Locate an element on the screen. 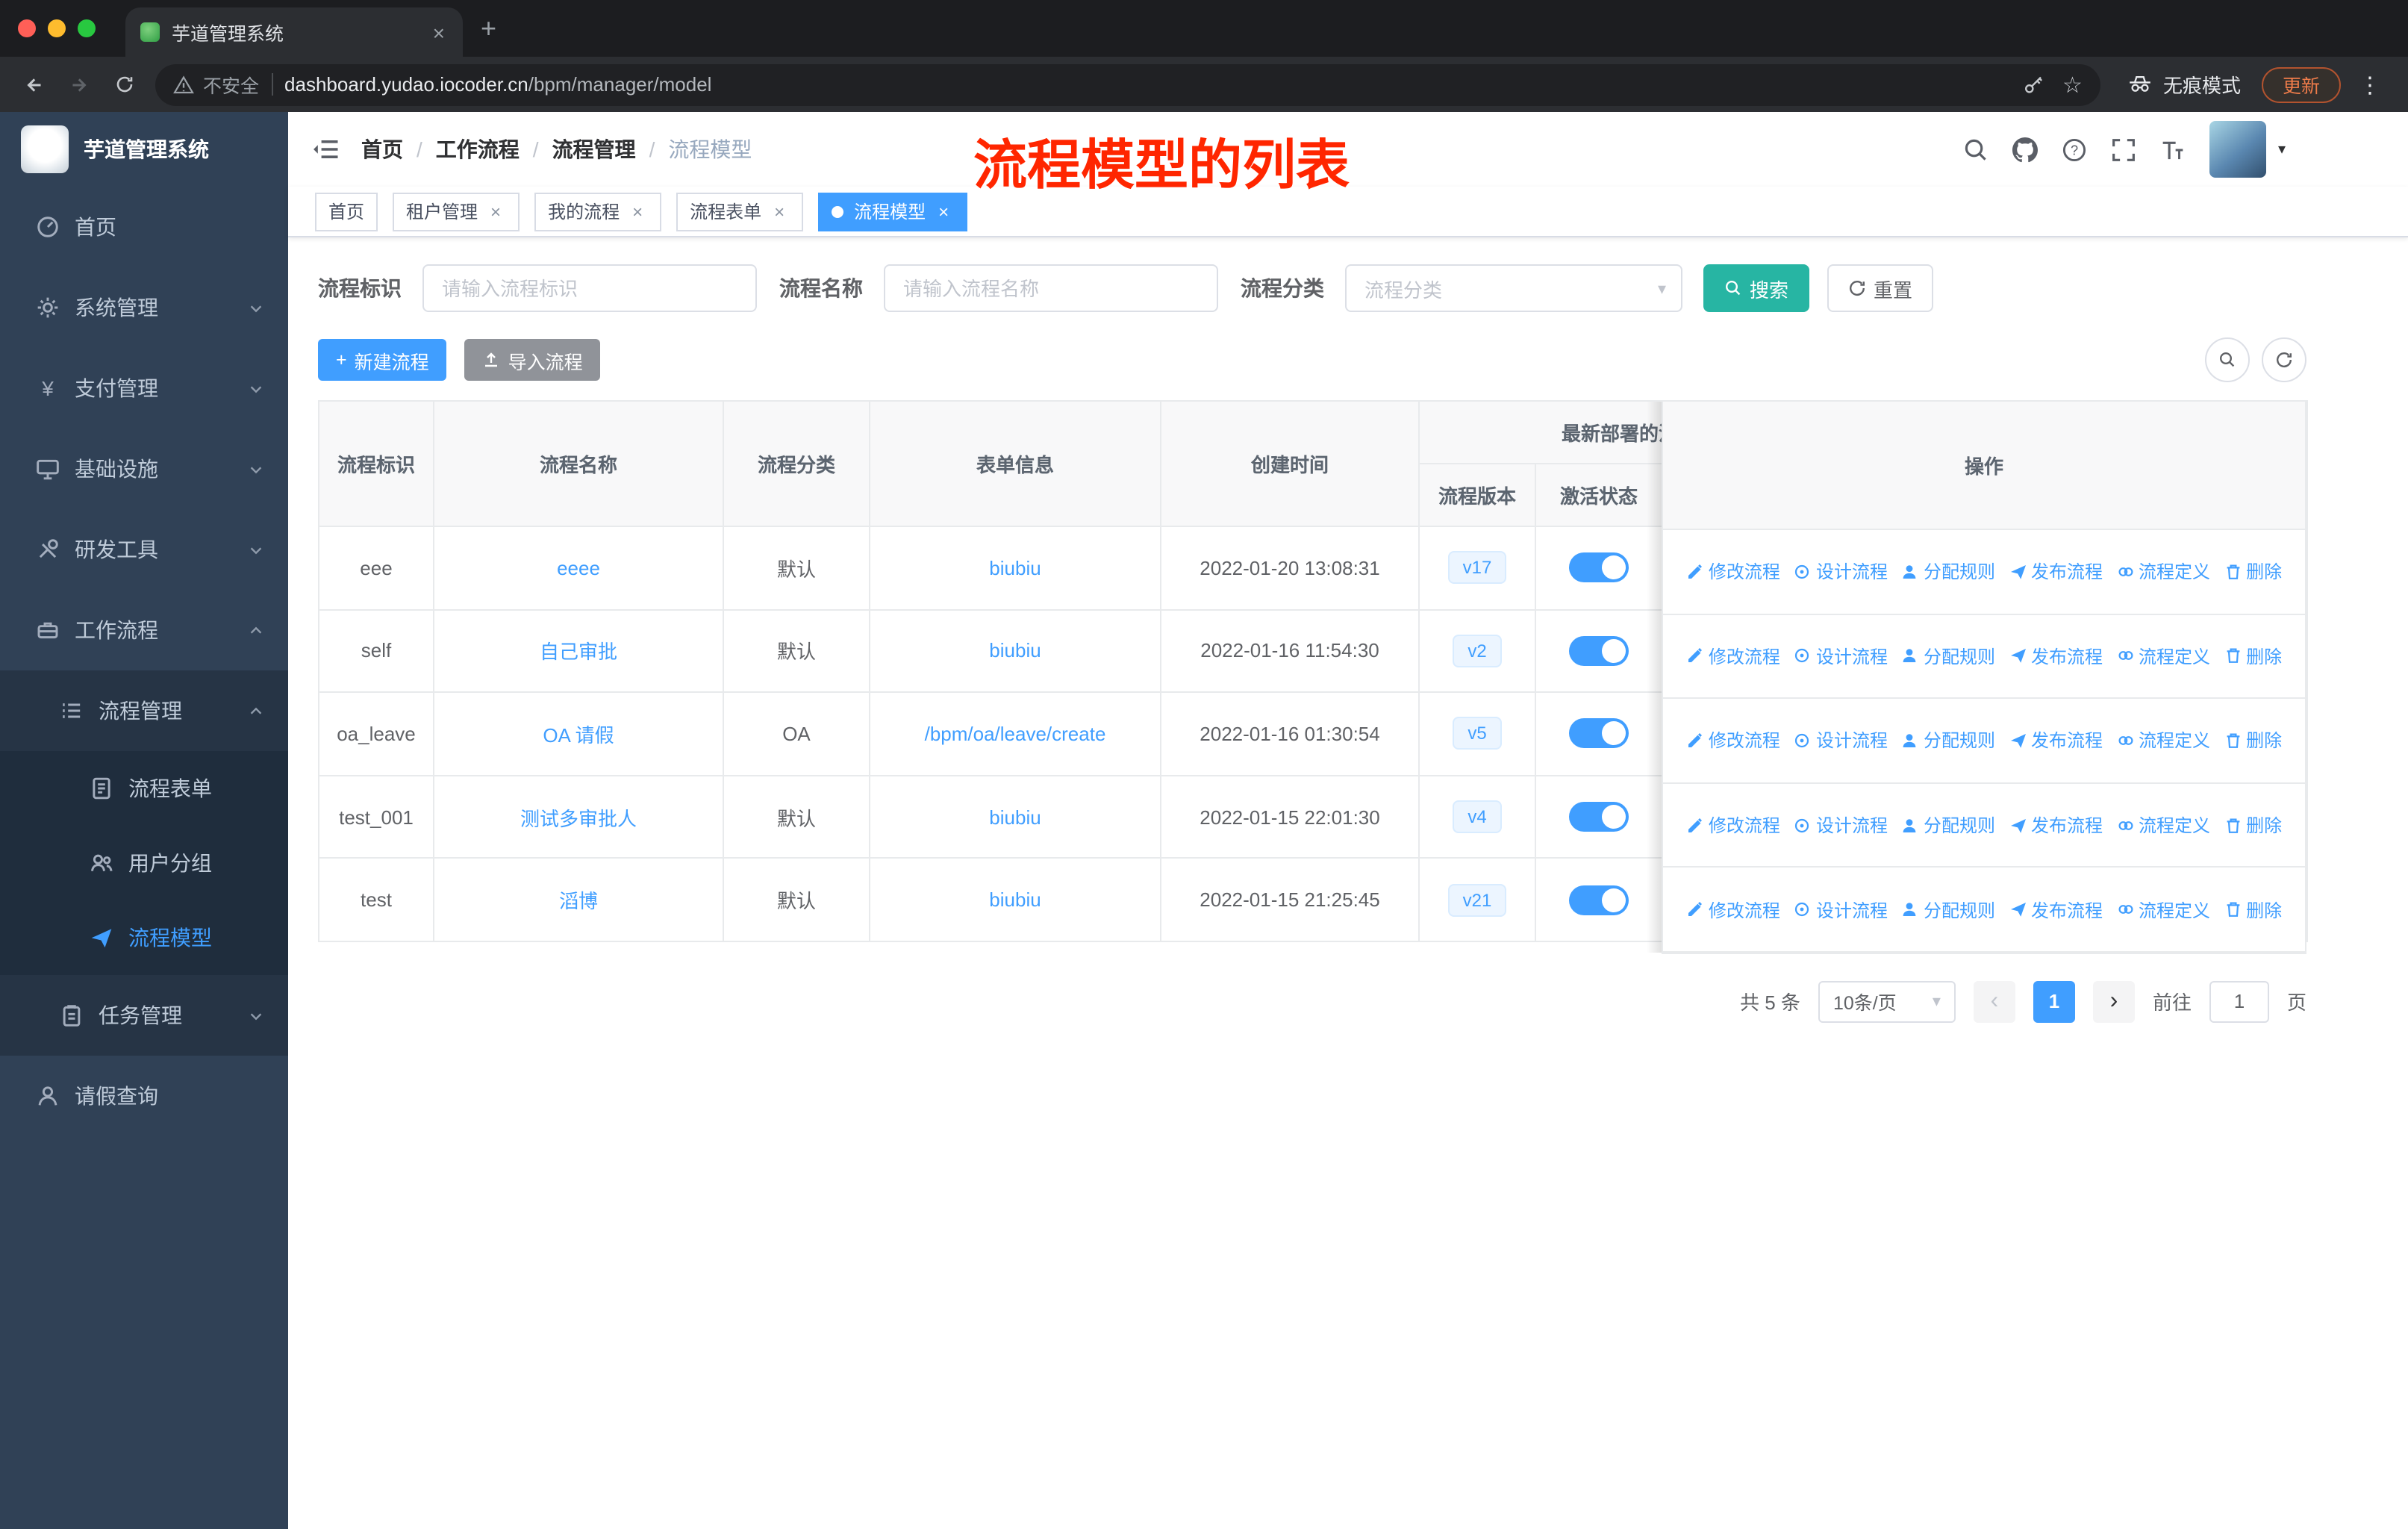 Image resolution: width=2408 pixels, height=1529 pixels. process-name-link: 测试多审批人 is located at coordinates (578, 818).